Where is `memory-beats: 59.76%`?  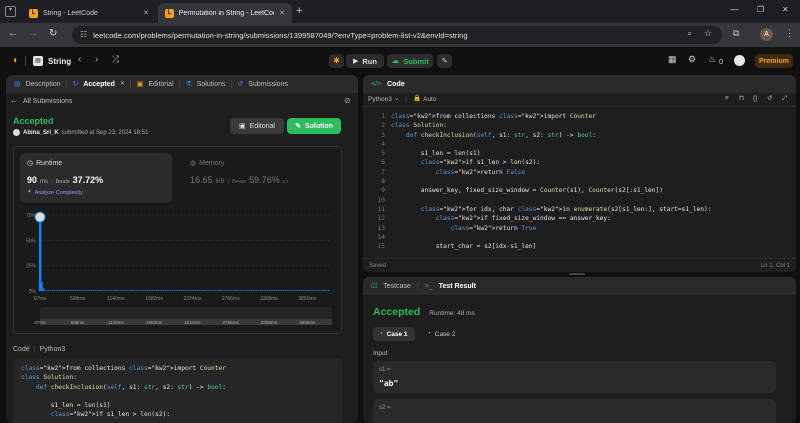 memory-beats: 59.76% is located at coordinates (264, 180).